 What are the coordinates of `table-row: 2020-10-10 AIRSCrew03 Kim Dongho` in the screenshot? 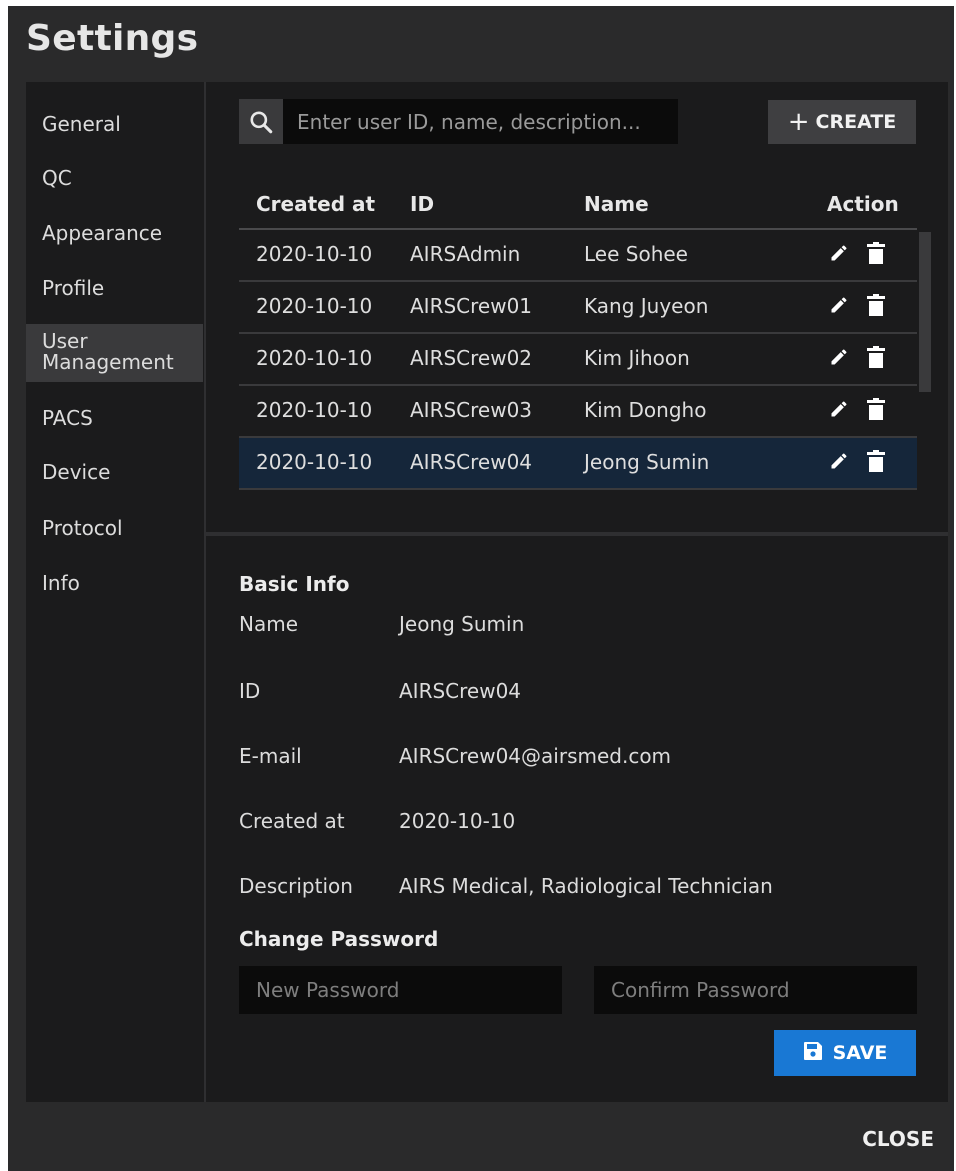 It's located at (578, 412).